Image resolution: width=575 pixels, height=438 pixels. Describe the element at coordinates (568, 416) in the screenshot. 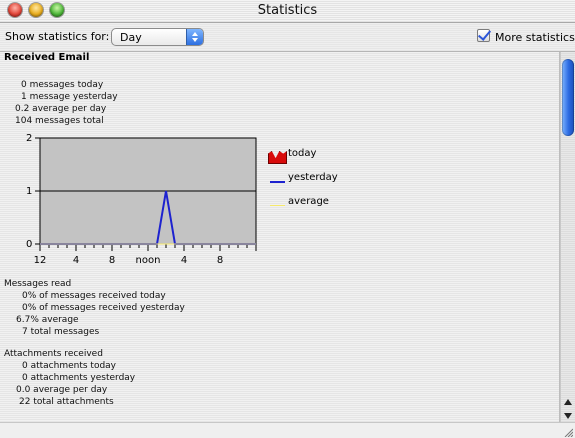

I see `scroll-down-arrow-icon` at that location.